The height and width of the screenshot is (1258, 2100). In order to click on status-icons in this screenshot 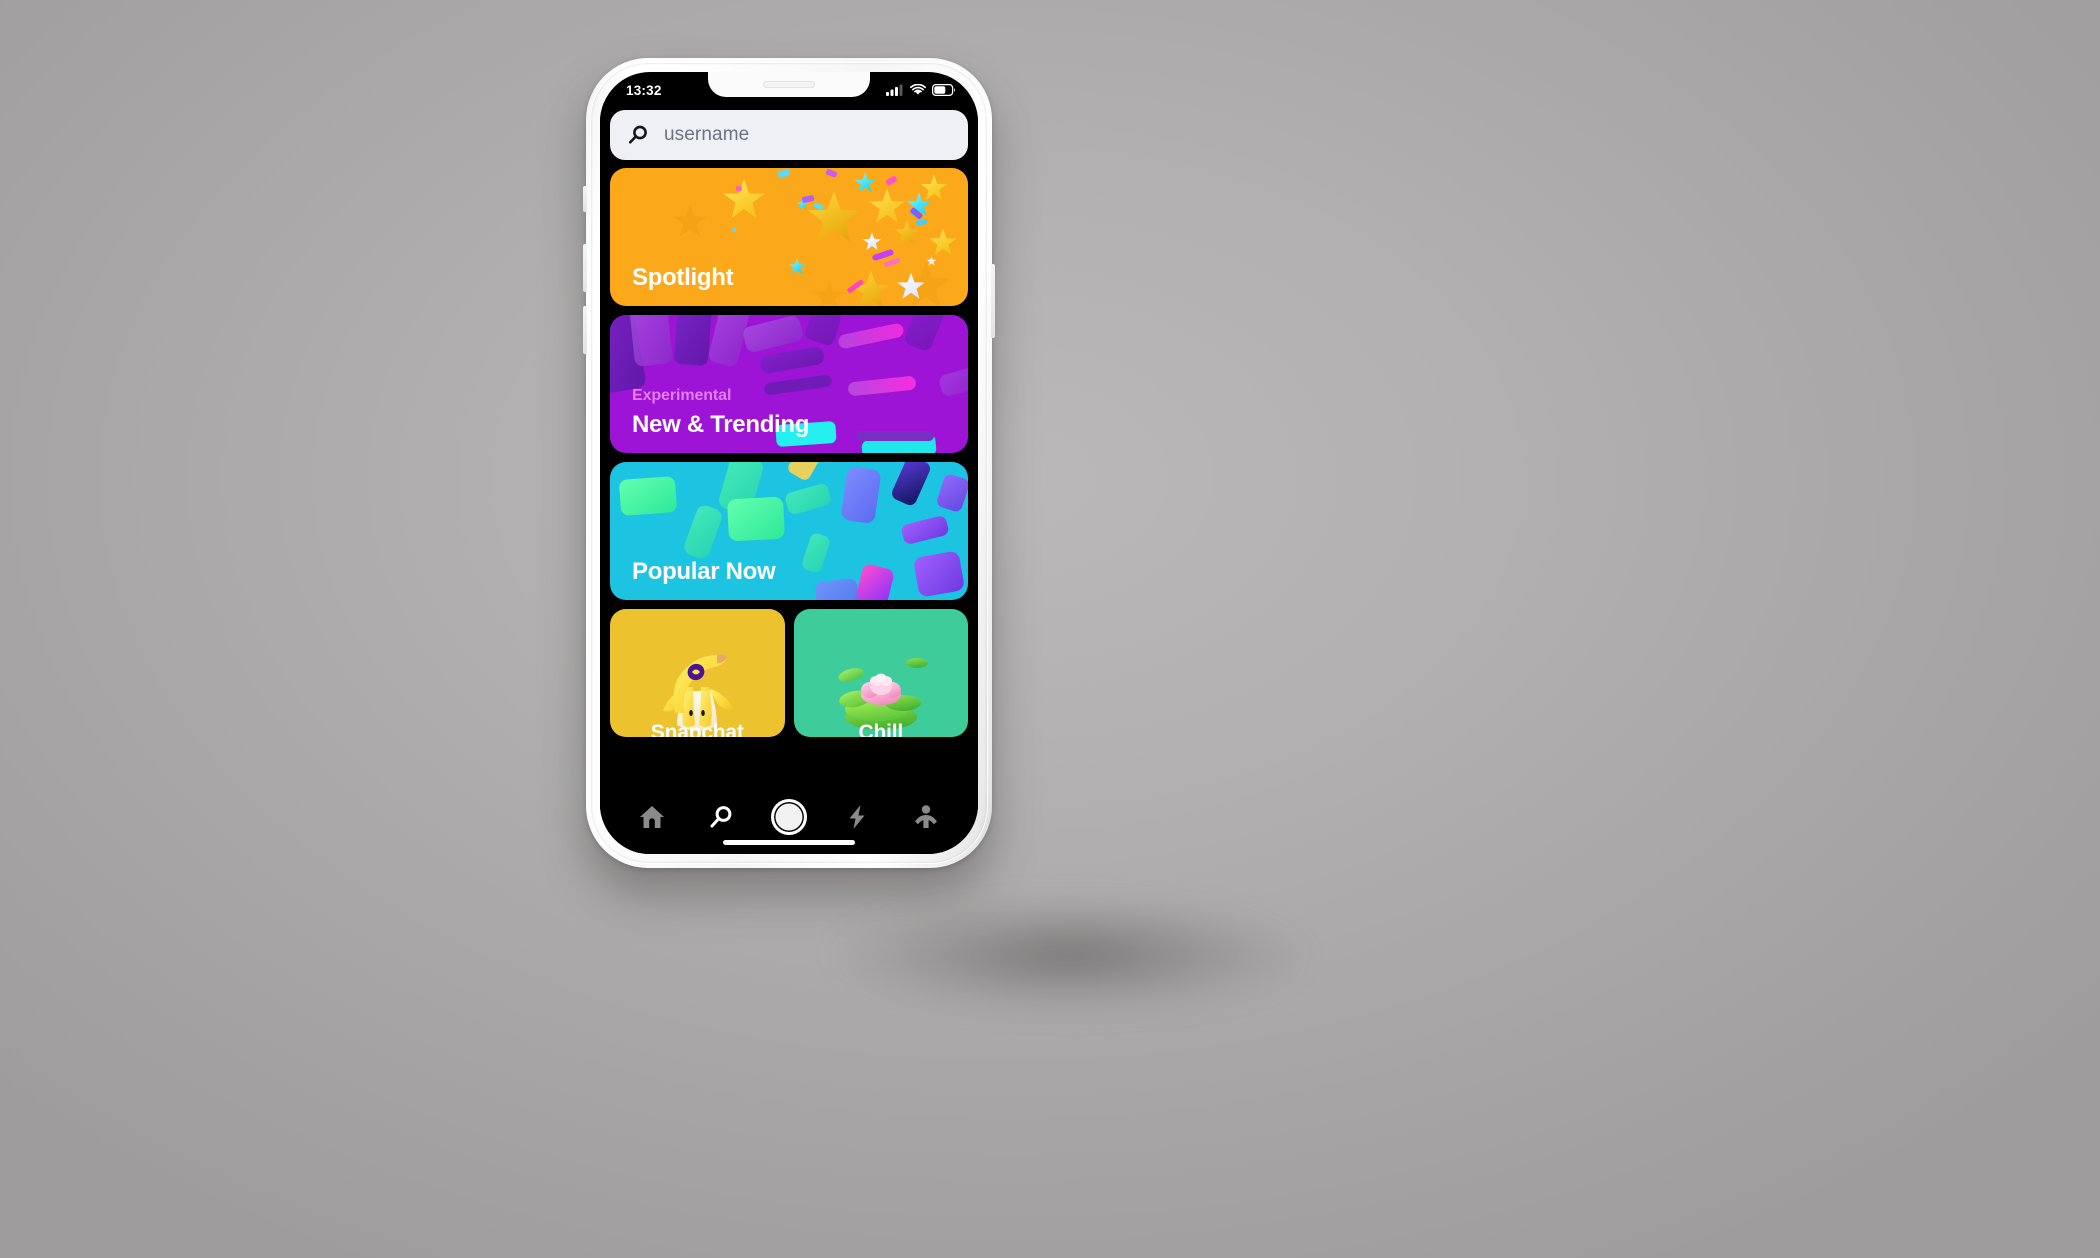, I will do `click(921, 90)`.